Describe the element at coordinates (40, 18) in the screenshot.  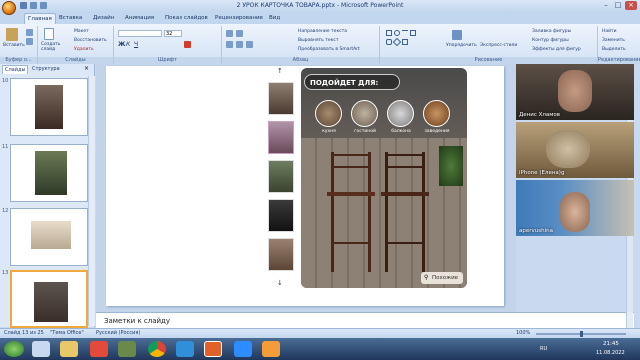
I see `tab-home: Главная` at that location.